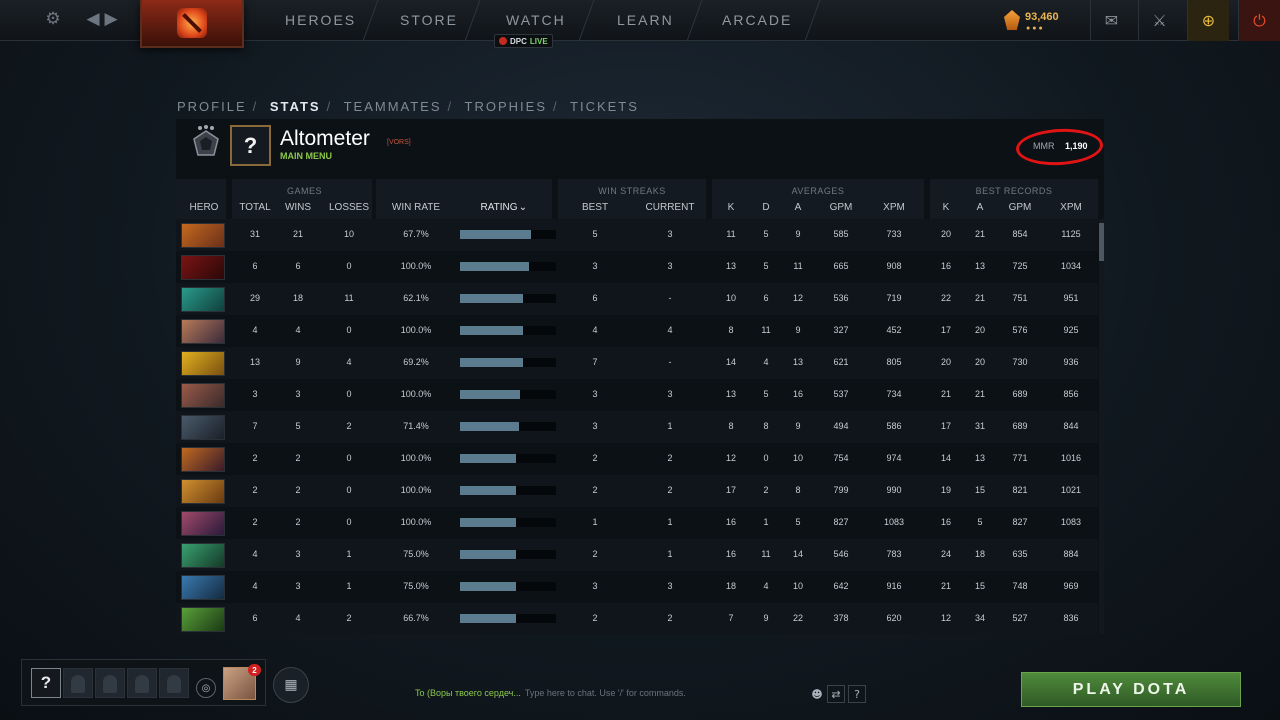  I want to click on table-row: 7 5 2 71.4% 3 1 8 8 9 494 586 17 31 689 844, so click(637, 427).